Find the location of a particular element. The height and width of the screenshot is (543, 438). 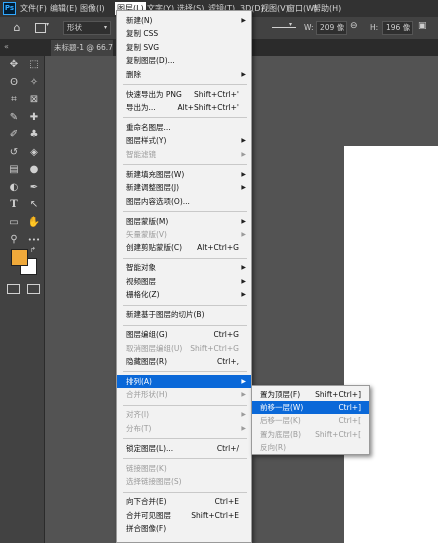

chevron-down-icon: ▾ is located at coordinates (105, 27).